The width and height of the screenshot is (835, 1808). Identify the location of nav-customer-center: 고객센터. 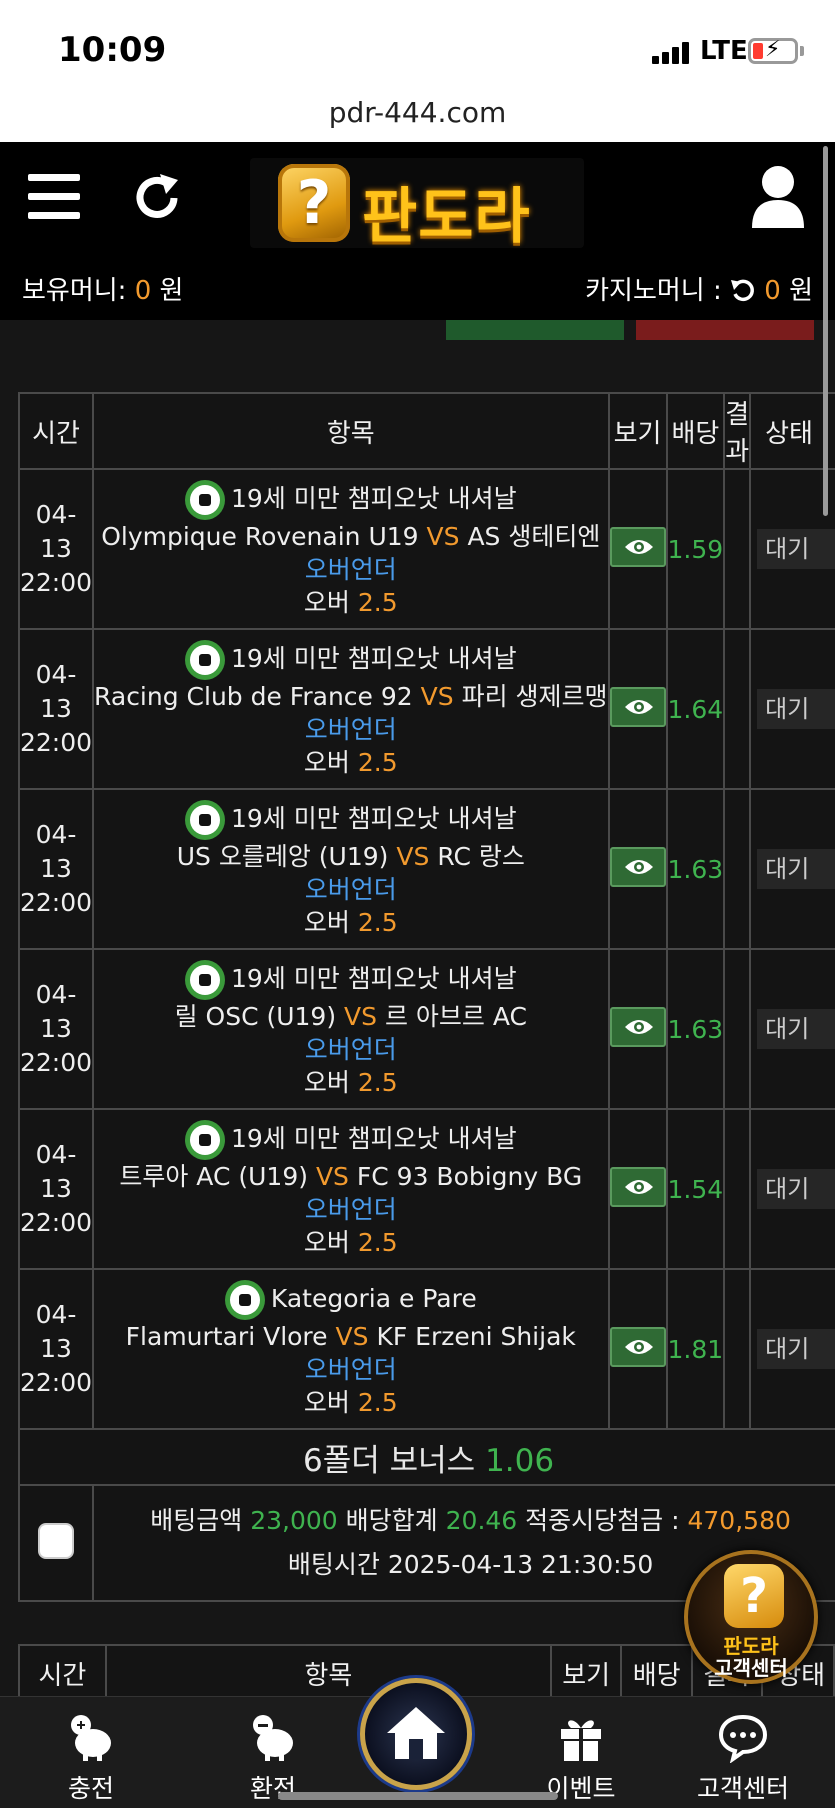
(743, 1752).